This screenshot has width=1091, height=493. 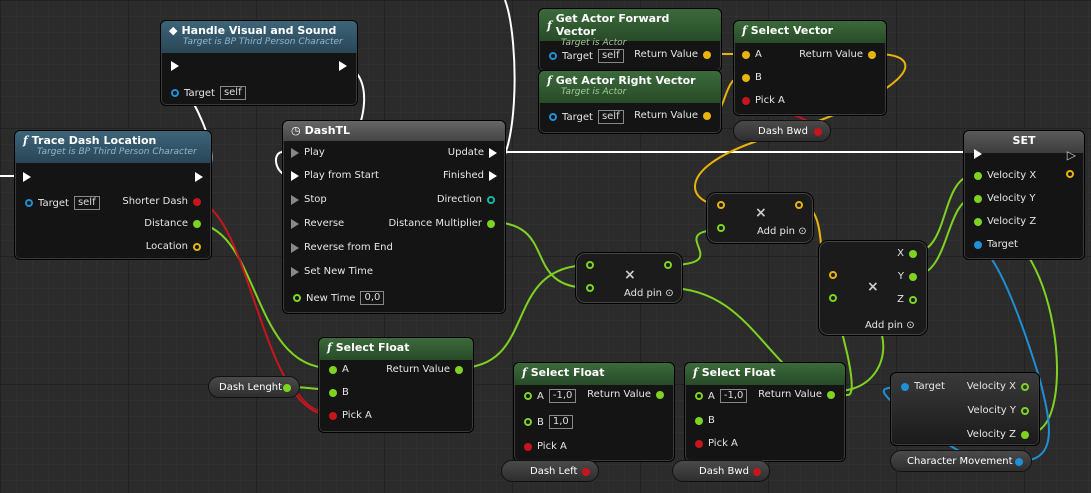 What do you see at coordinates (760, 218) in the screenshot?
I see `multiply-vector-node: × Add pin ⊙` at bounding box center [760, 218].